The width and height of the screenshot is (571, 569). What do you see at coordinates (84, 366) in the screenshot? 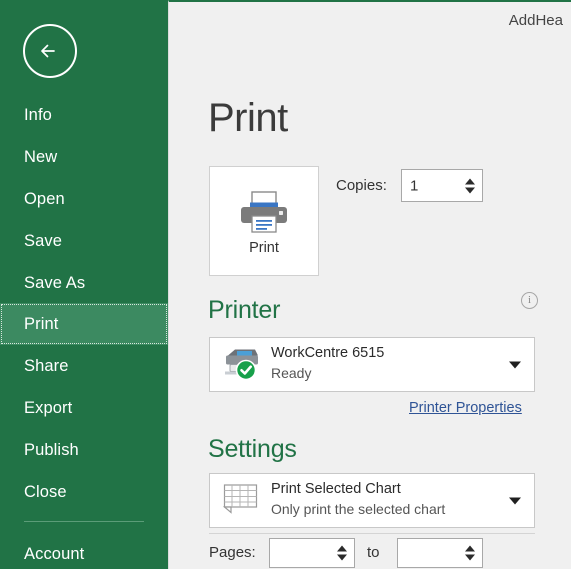
I see `sidebar-item-share: Share` at bounding box center [84, 366].